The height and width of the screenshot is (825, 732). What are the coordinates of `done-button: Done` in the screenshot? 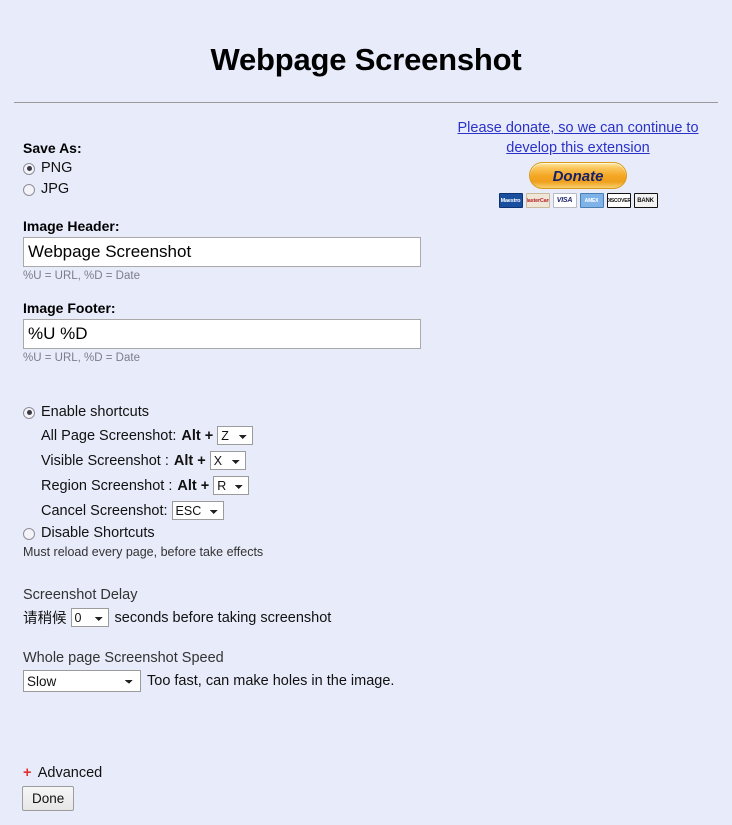 It's located at (48, 798).